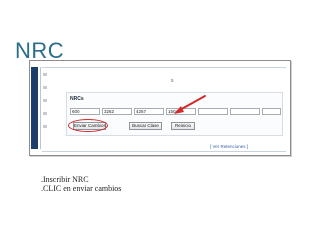 The height and width of the screenshot is (240, 320). What do you see at coordinates (183, 126) in the screenshot?
I see `reset-button: Reinicio` at bounding box center [183, 126].